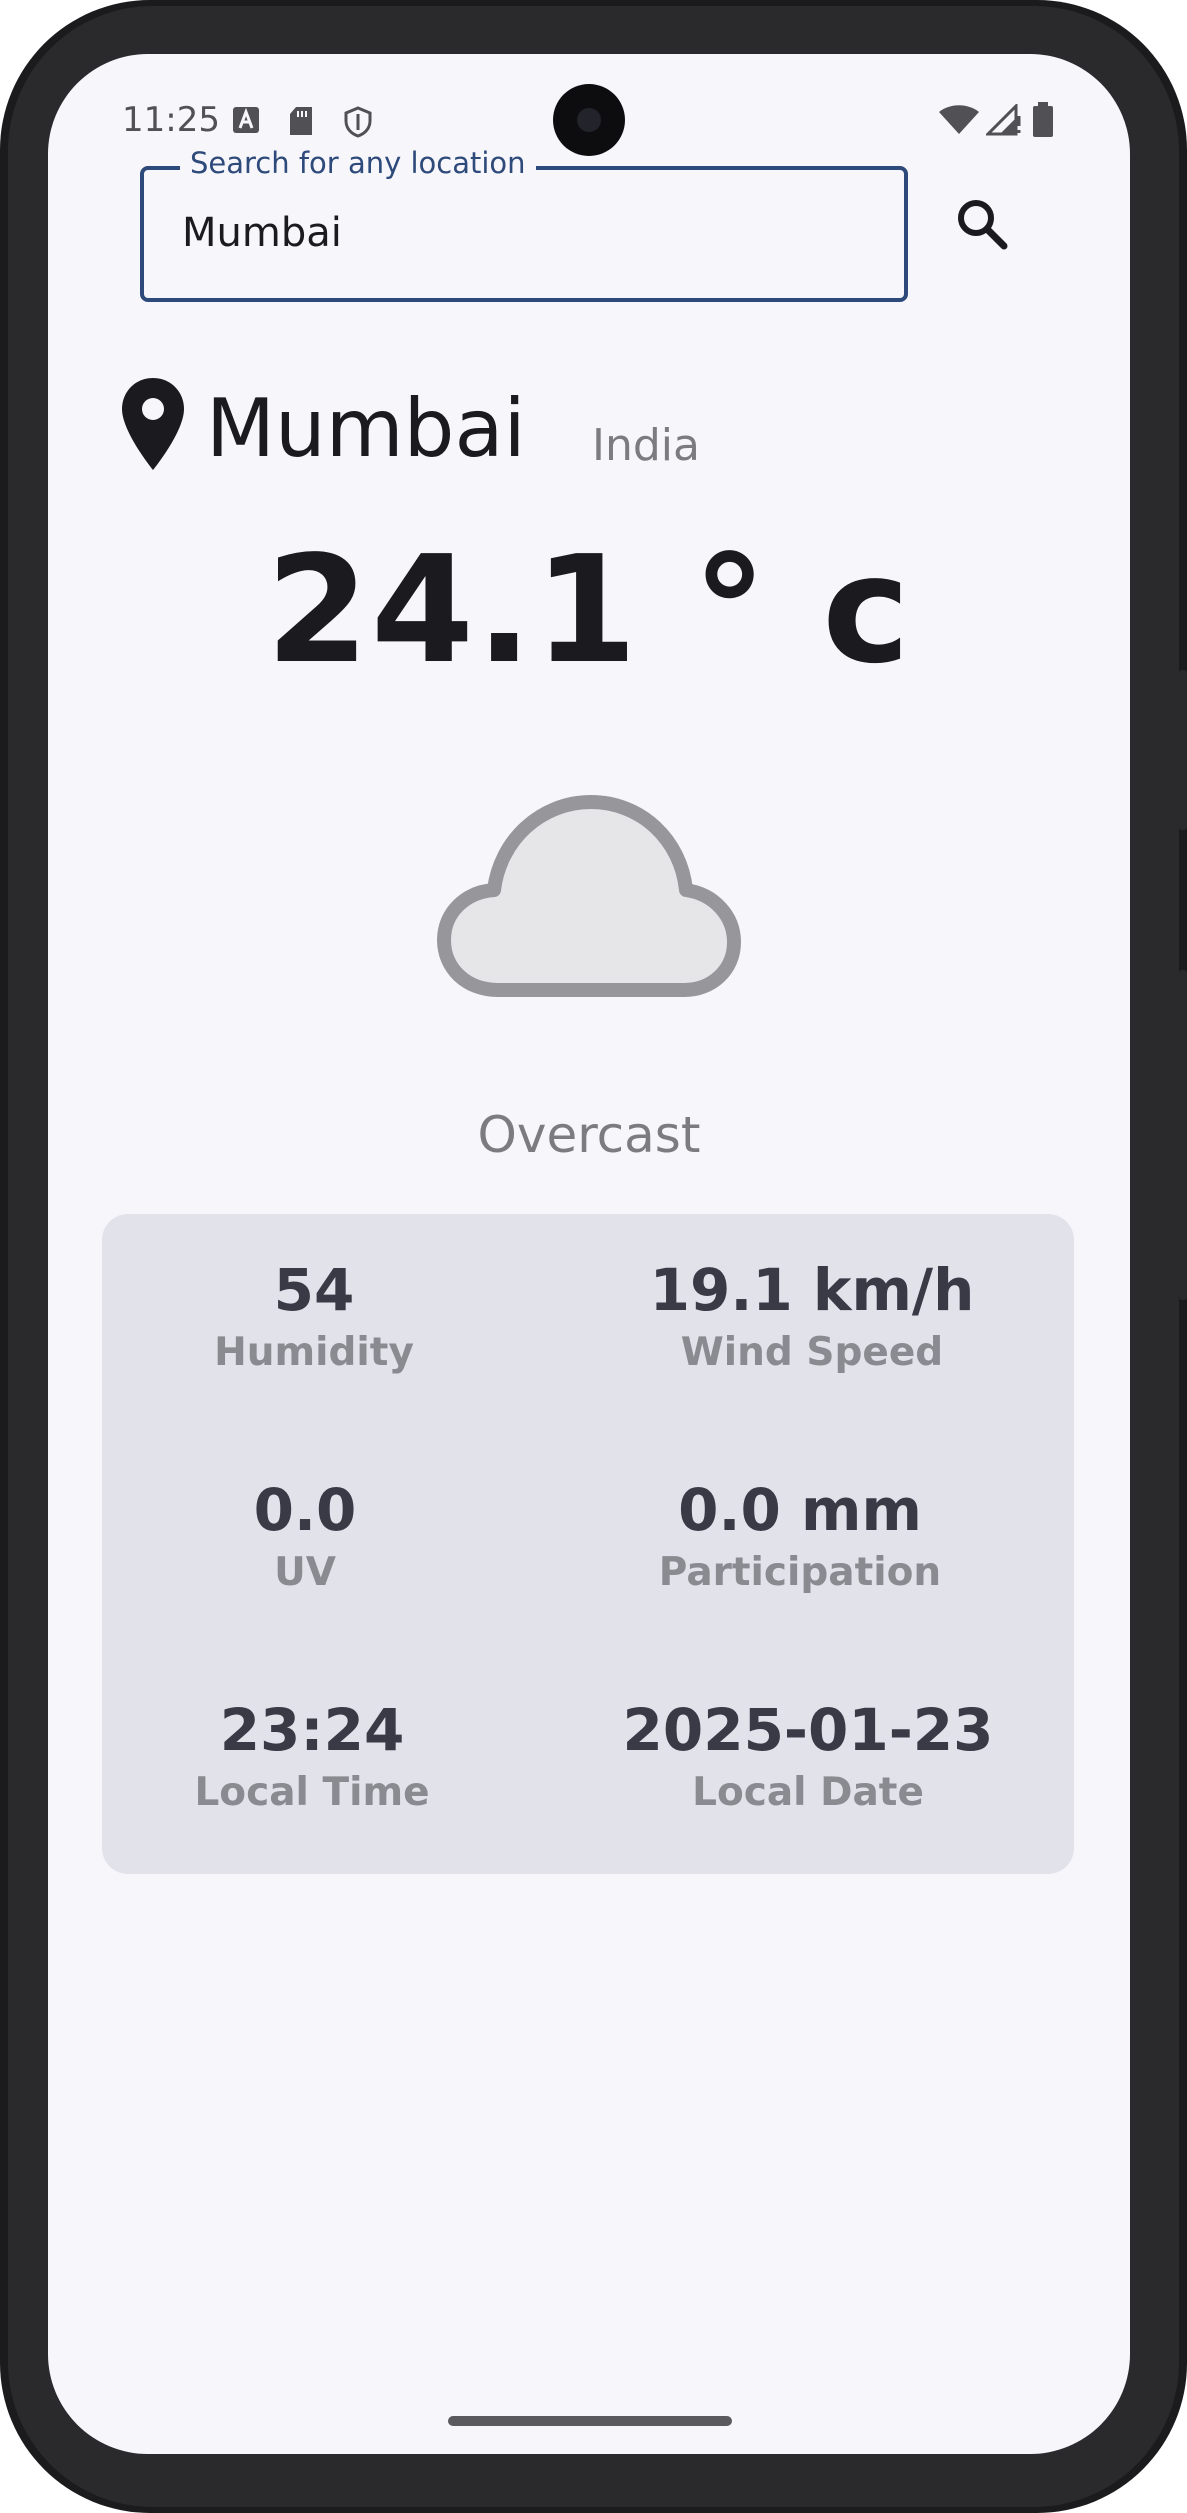 The width and height of the screenshot is (1187, 2513). Describe the element at coordinates (800, 1510) in the screenshot. I see `stat-value: 0.0 mm` at that location.